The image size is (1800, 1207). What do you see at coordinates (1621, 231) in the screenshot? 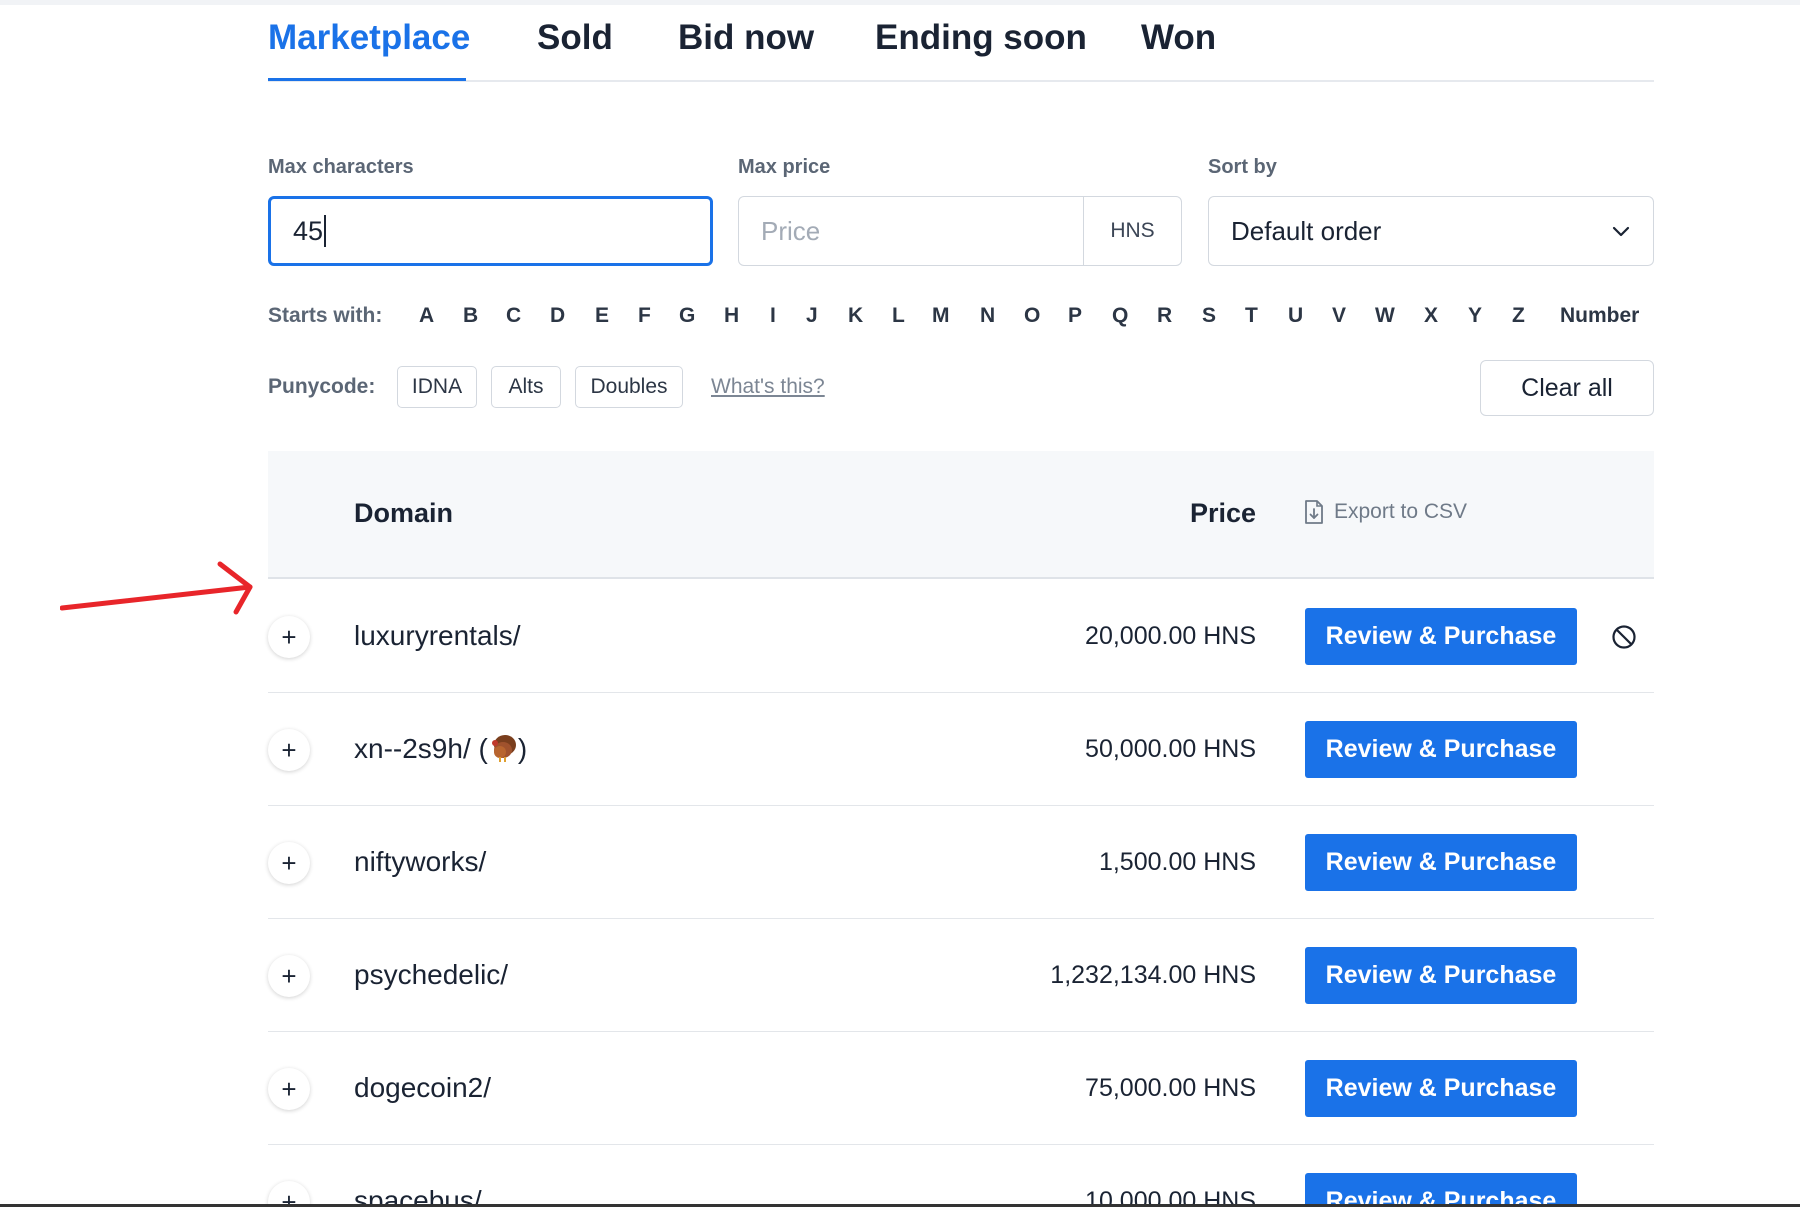
I see `chevron-down-icon` at bounding box center [1621, 231].